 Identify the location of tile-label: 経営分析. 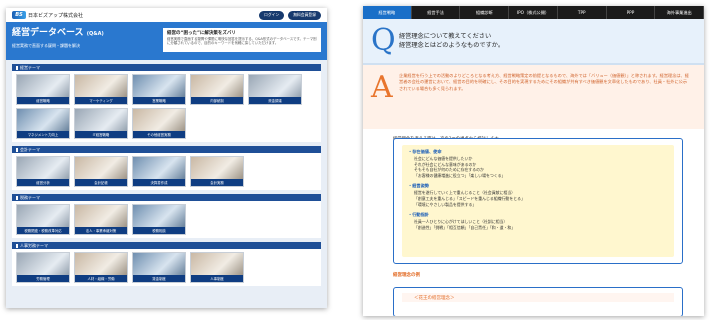
(43, 182).